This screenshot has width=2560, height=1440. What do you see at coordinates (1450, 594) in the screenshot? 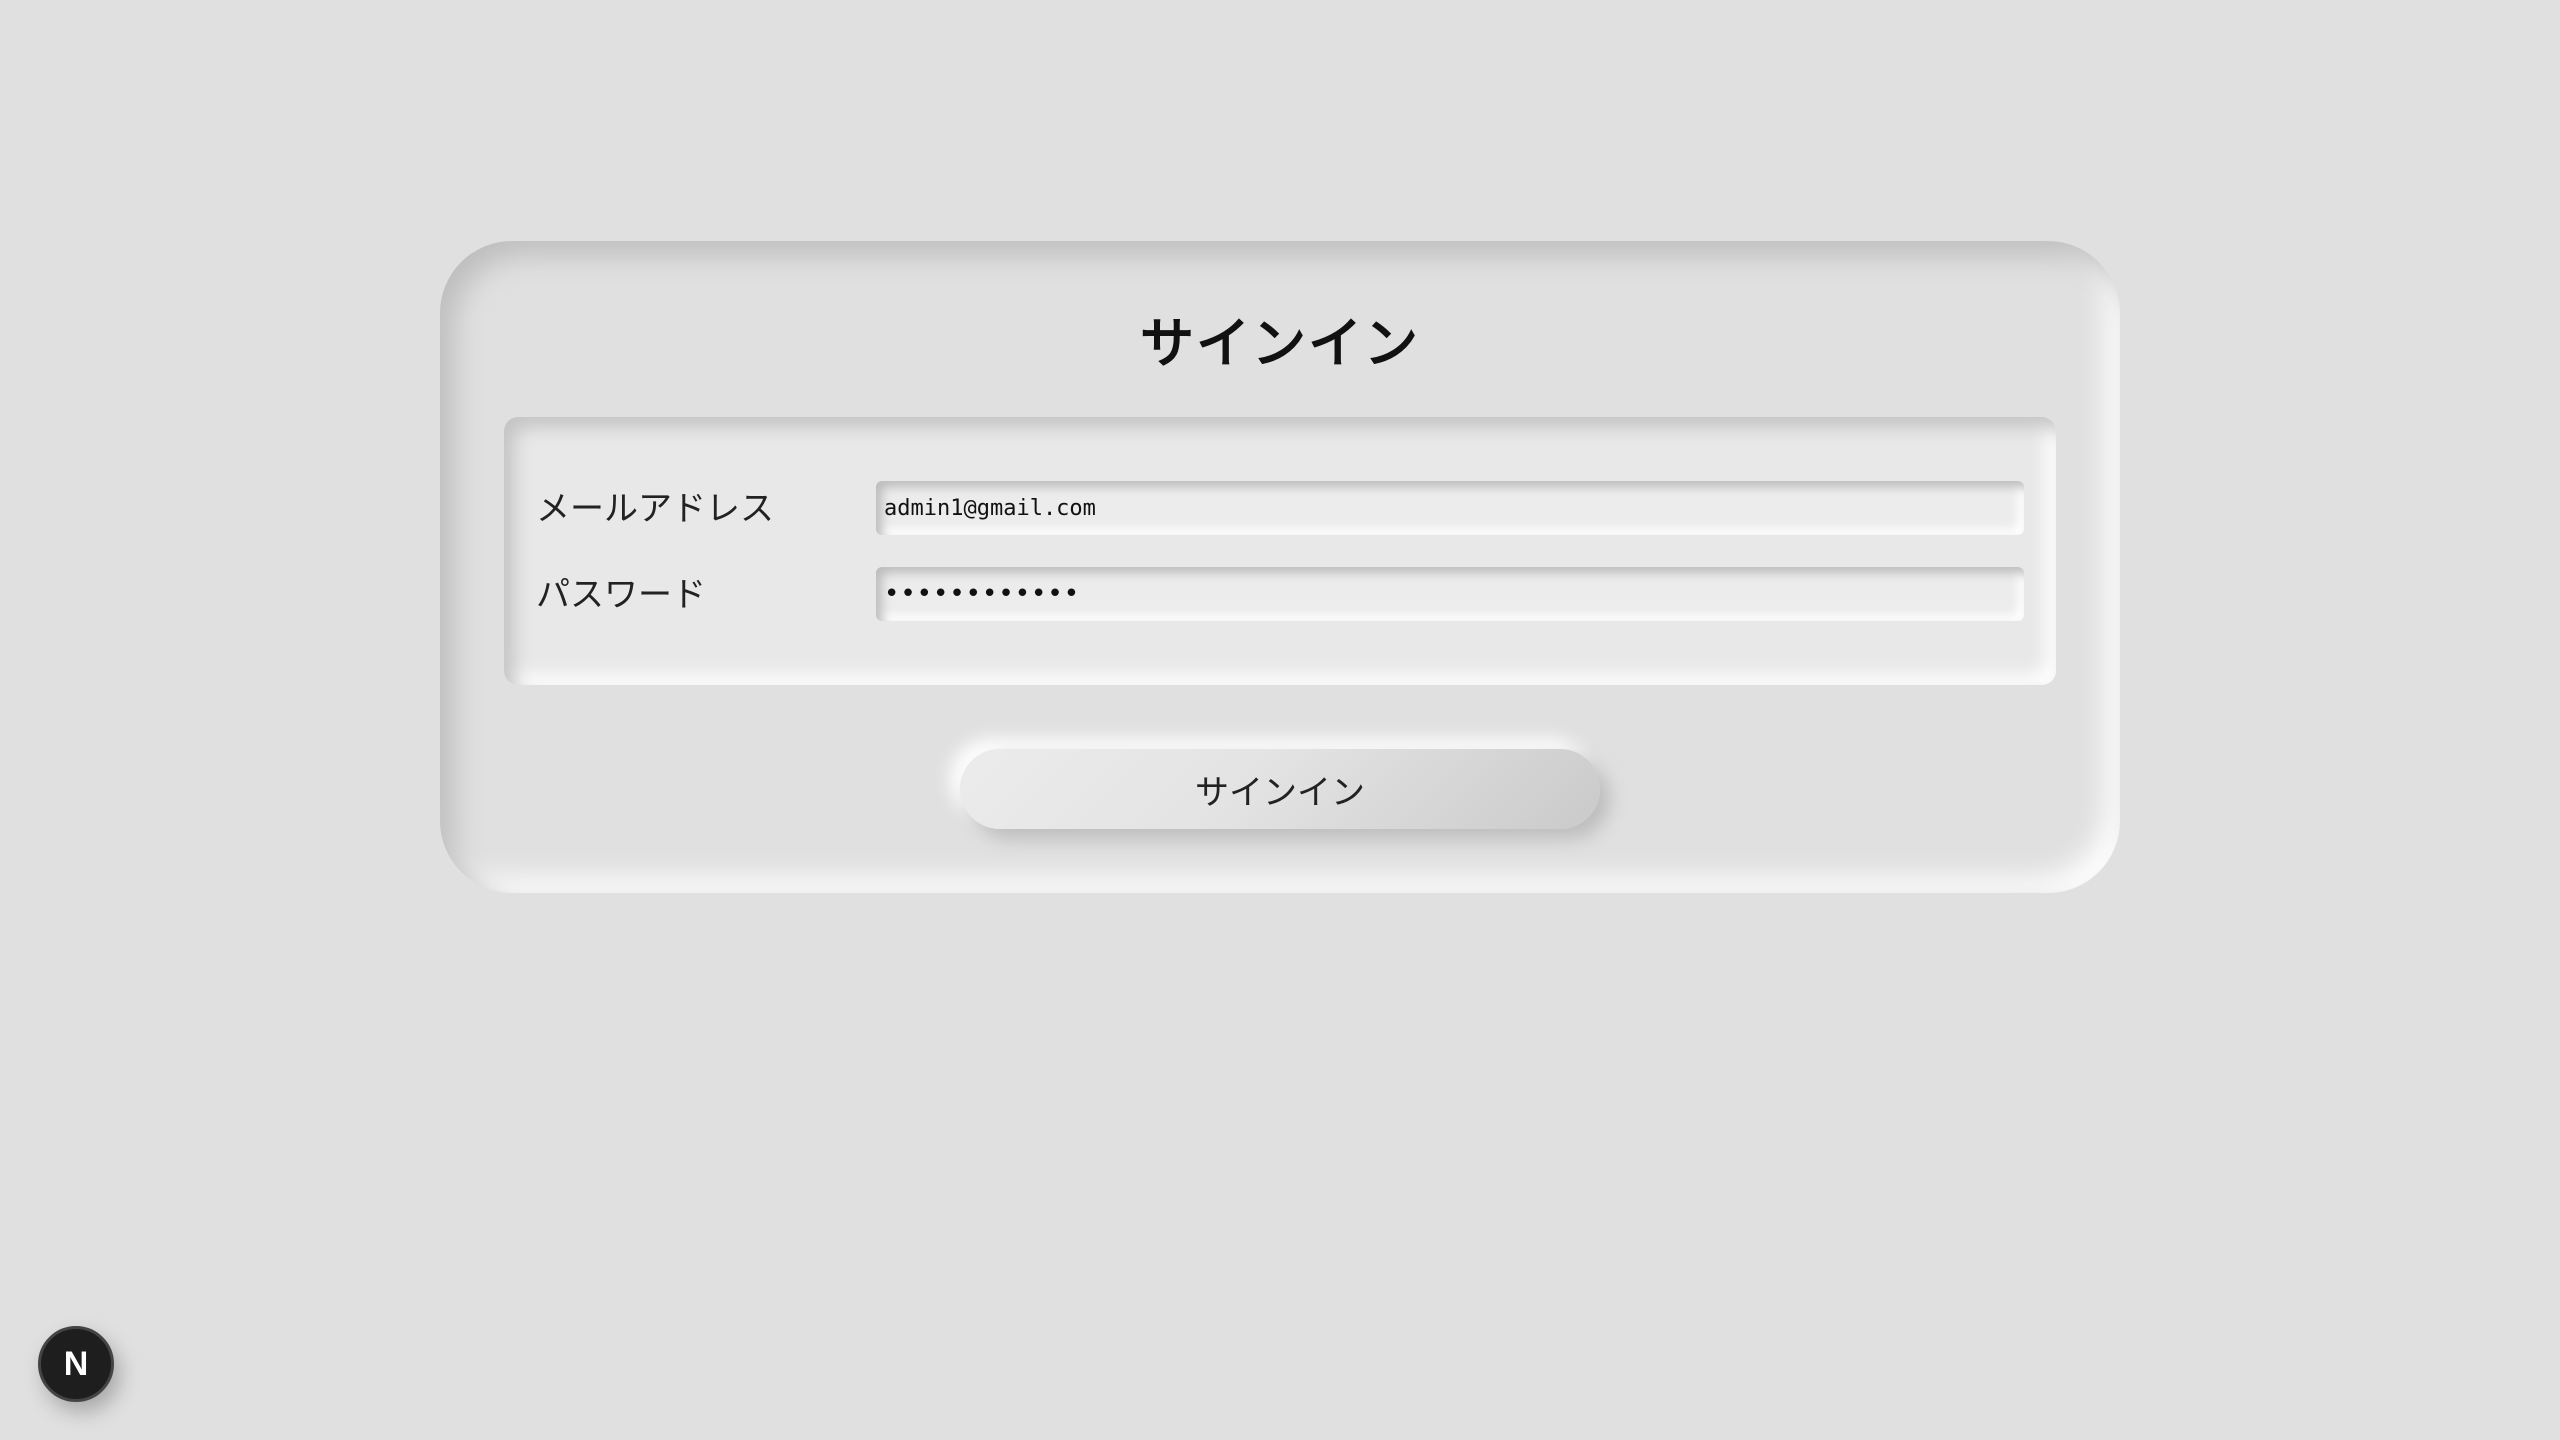
I see `password-field: ••••••••••••` at bounding box center [1450, 594].